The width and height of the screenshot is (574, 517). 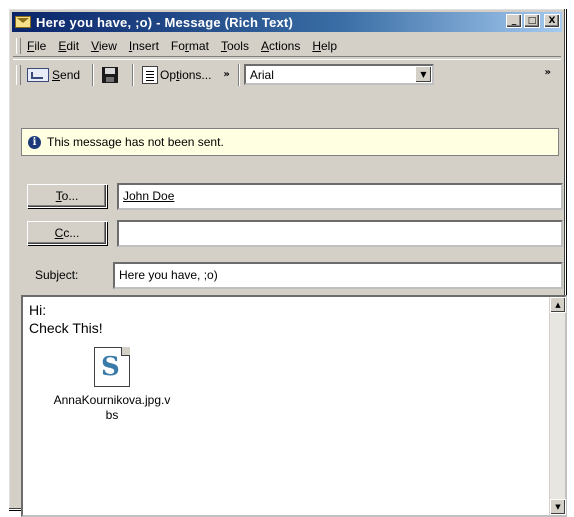 What do you see at coordinates (66, 319) in the screenshot?
I see `body-text: Hi: Check This!` at bounding box center [66, 319].